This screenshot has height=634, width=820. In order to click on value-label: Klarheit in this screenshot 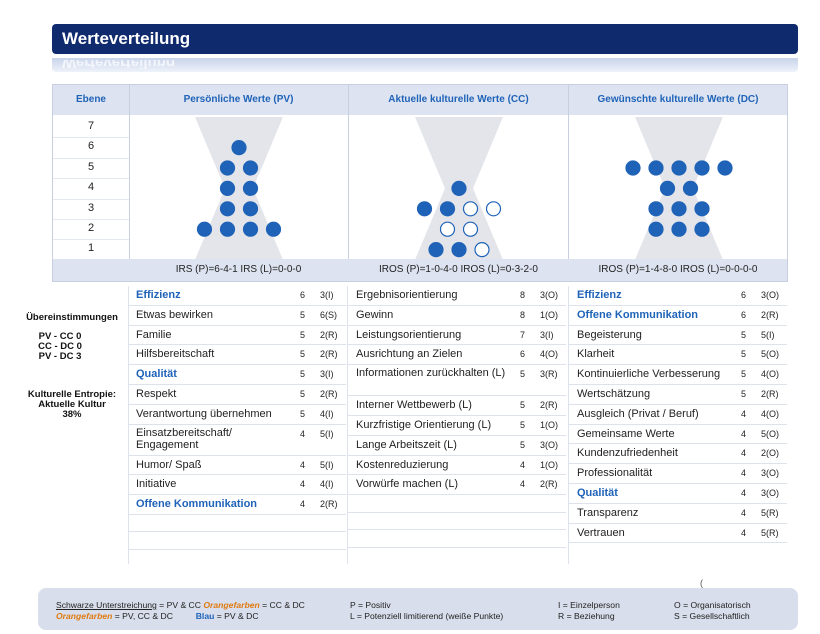, I will do `click(596, 354)`.